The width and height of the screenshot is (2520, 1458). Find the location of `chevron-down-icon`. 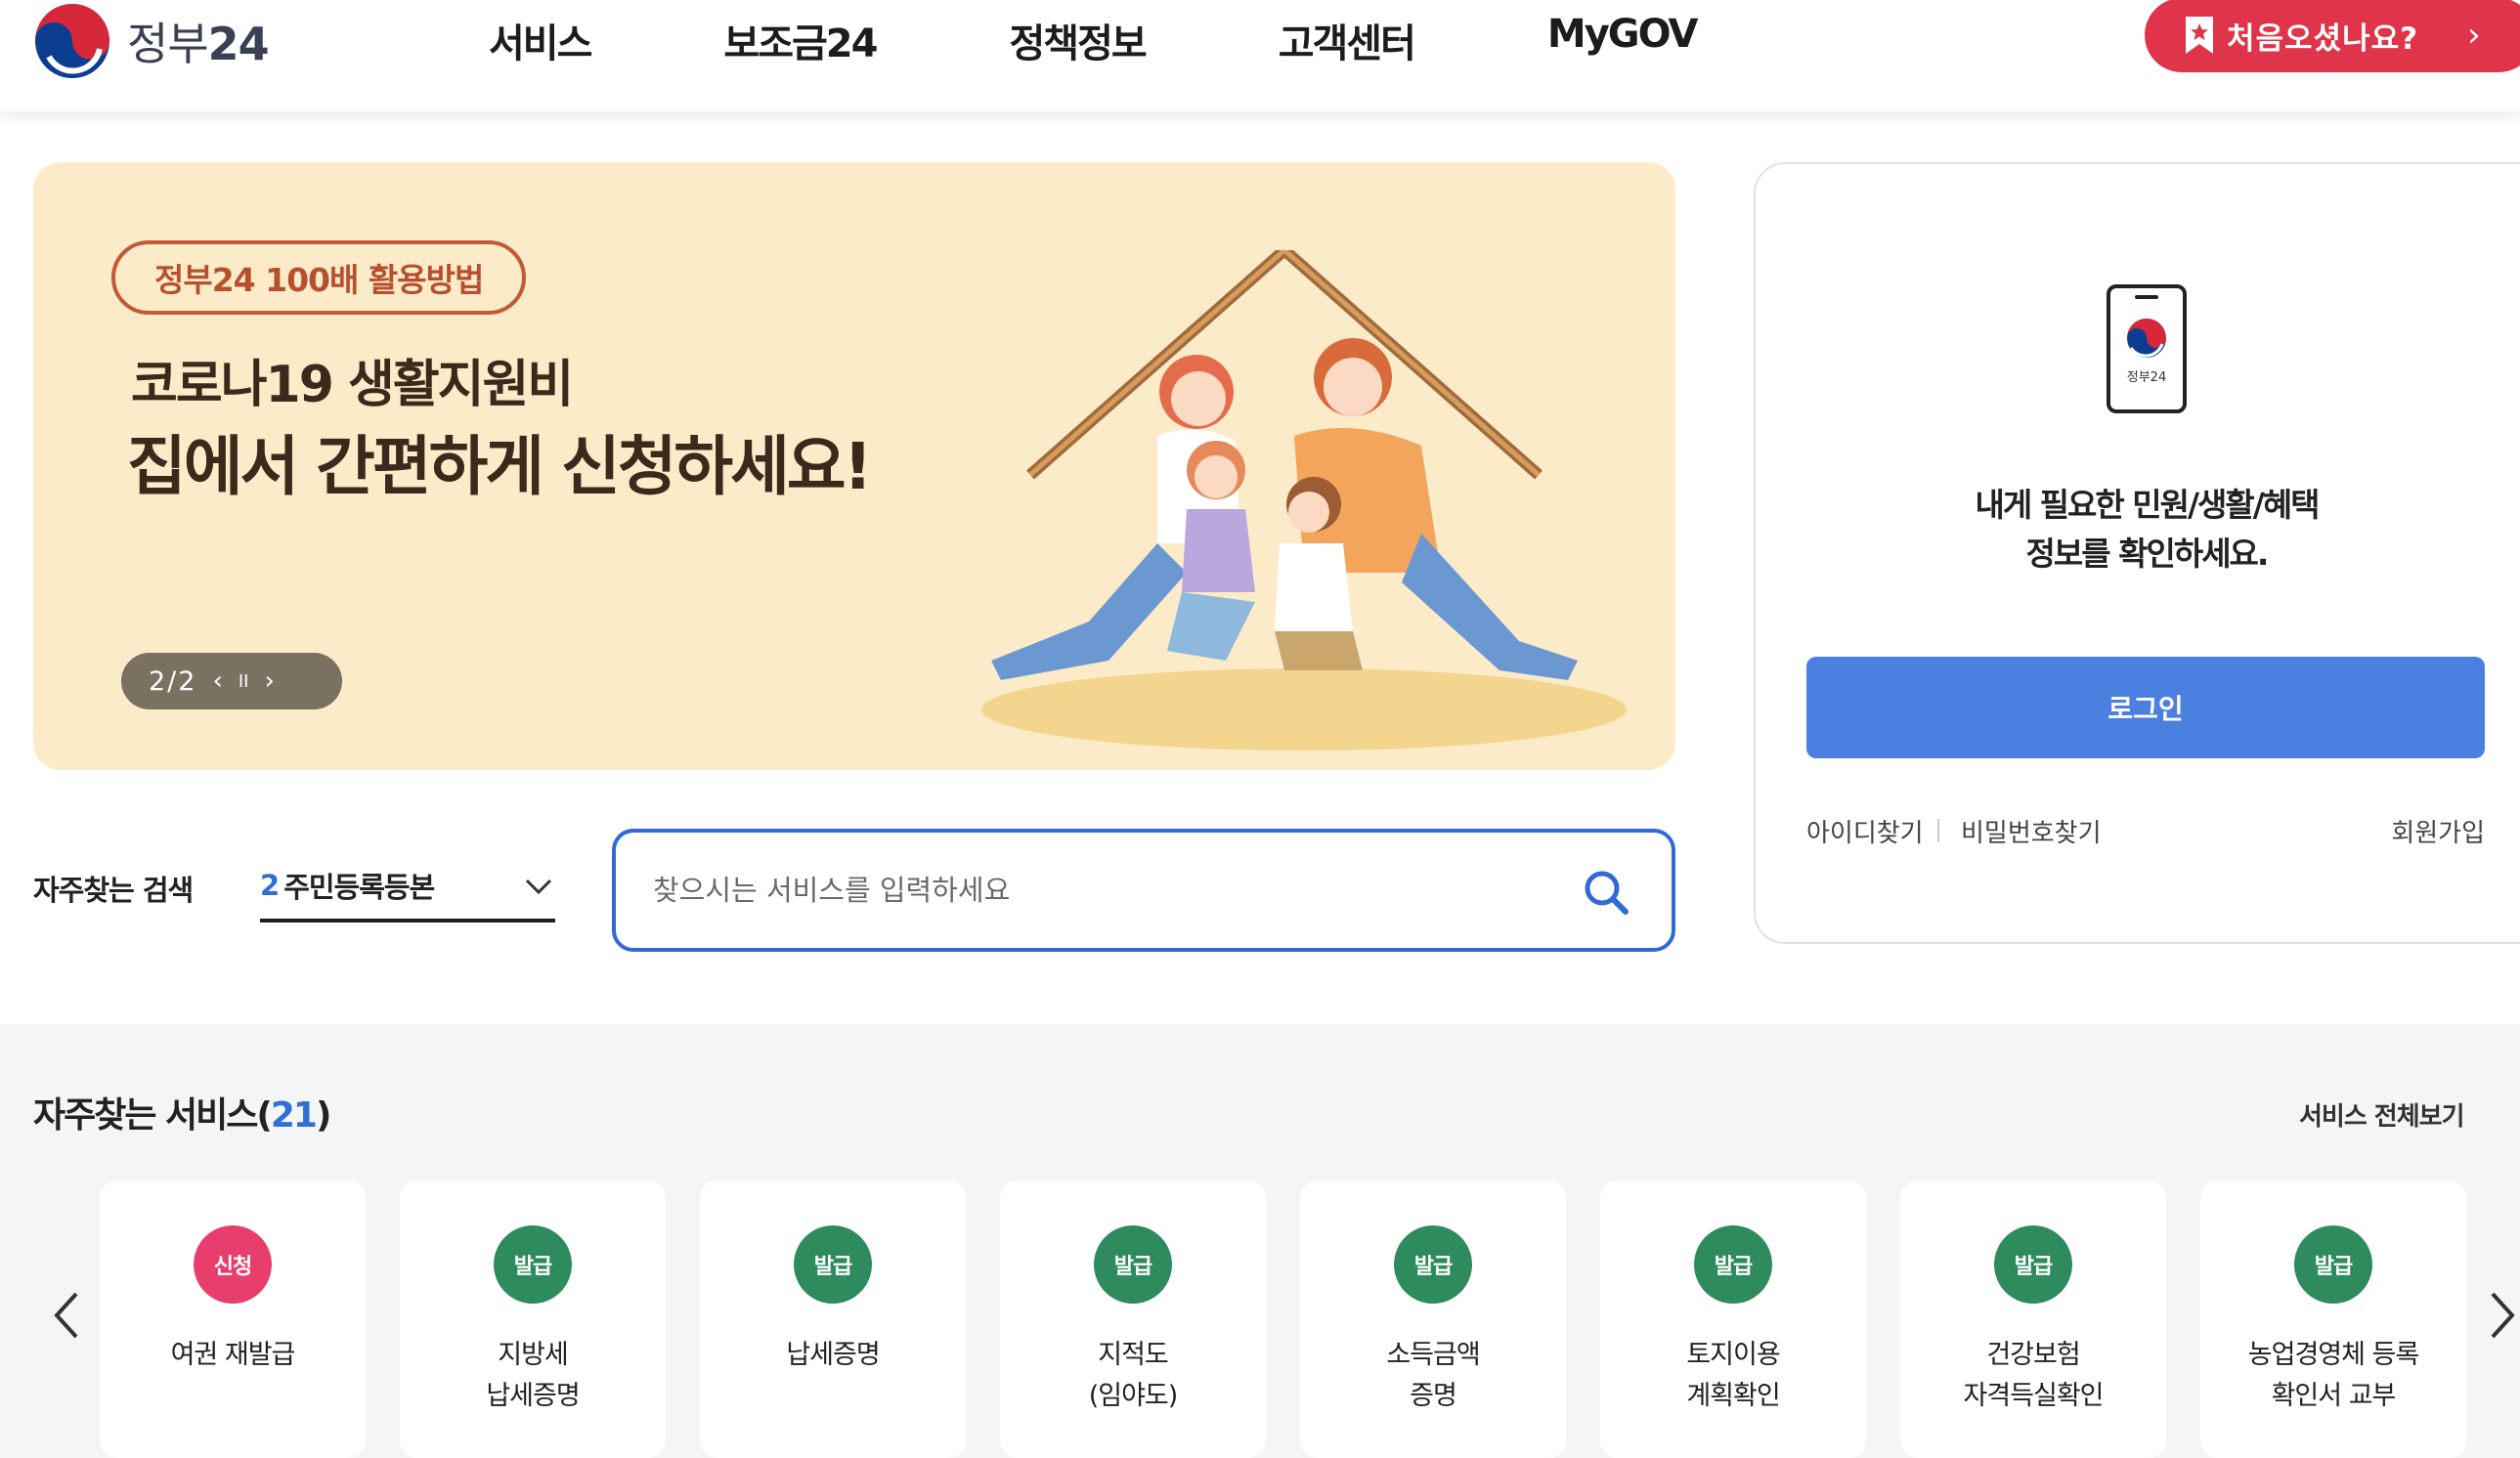

chevron-down-icon is located at coordinates (538, 887).